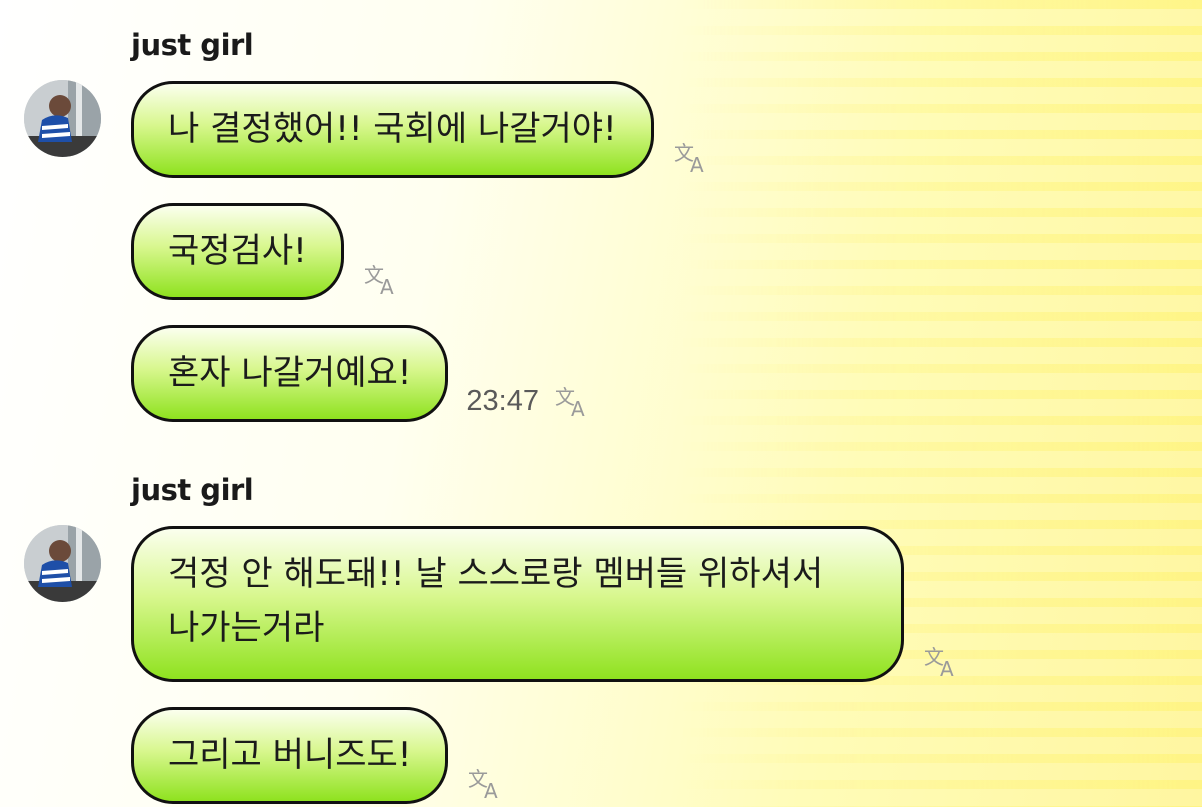 This screenshot has height=807, width=1202. I want to click on message-row: 국정검사! 文A, so click(266, 251).